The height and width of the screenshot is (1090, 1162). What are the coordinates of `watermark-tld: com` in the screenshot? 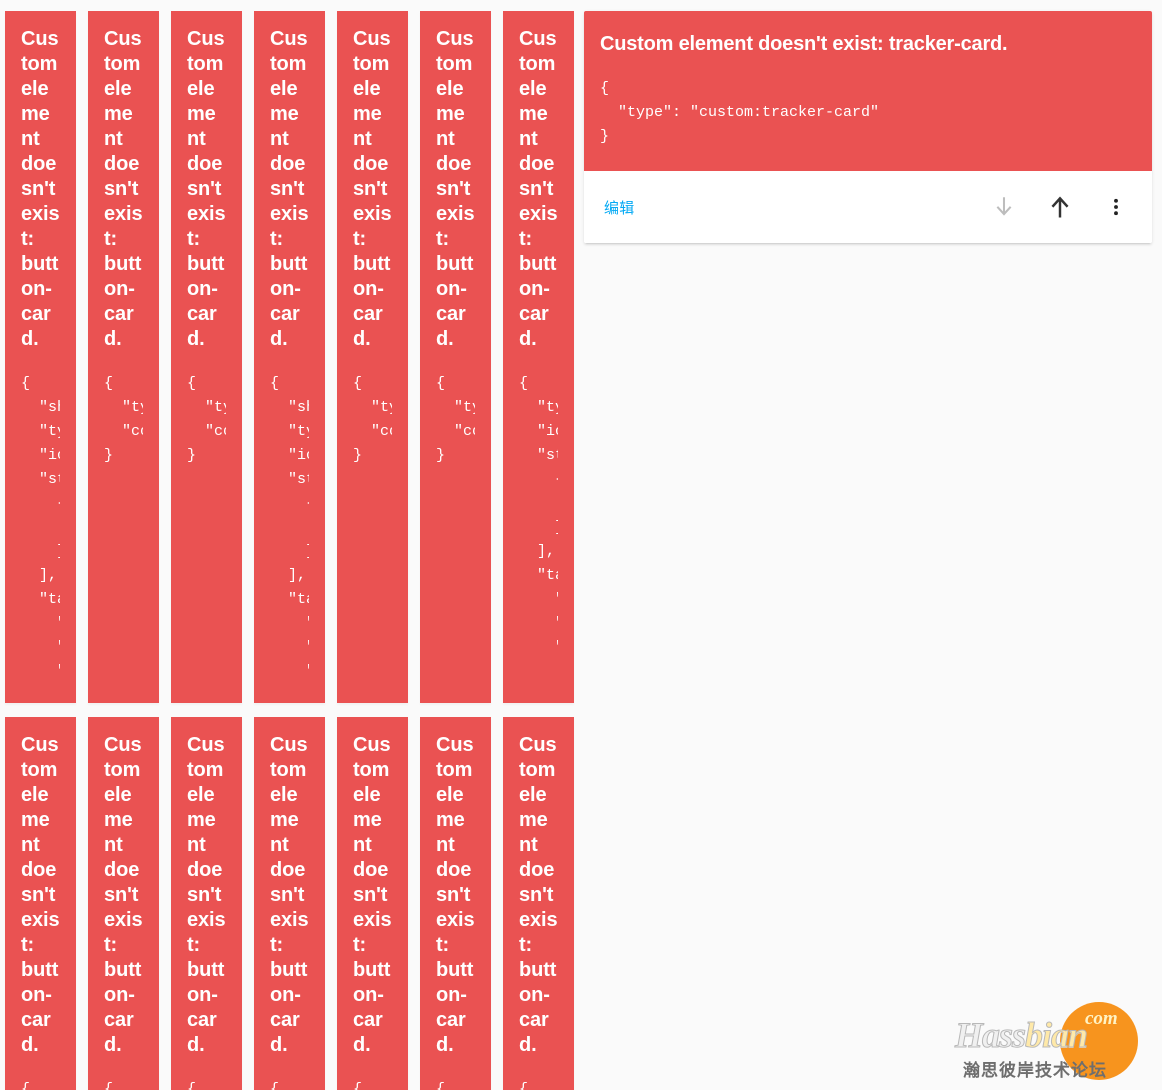 It's located at (1101, 1018).